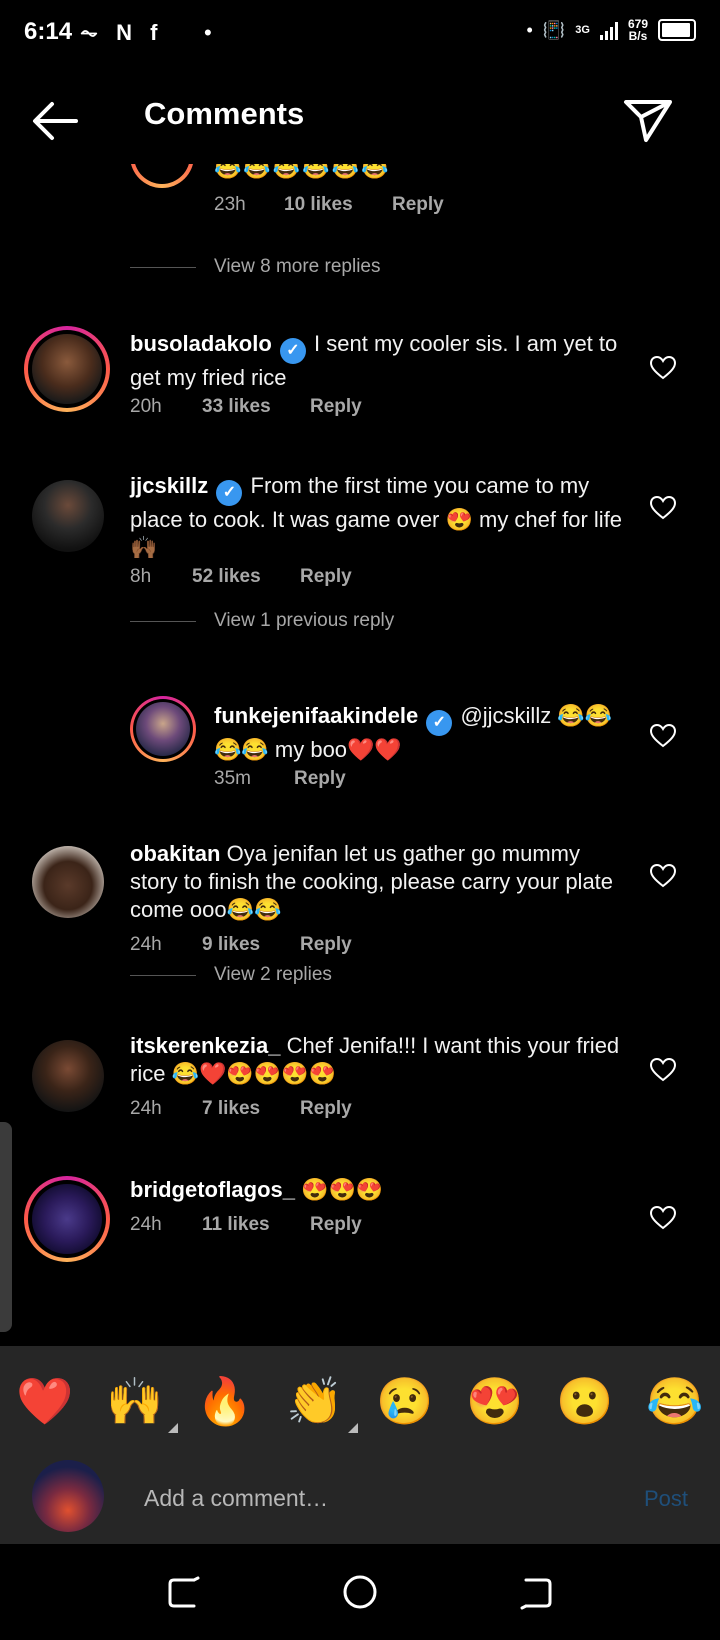 The height and width of the screenshot is (1640, 720). What do you see at coordinates (364, 1498) in the screenshot?
I see `comment-input` at bounding box center [364, 1498].